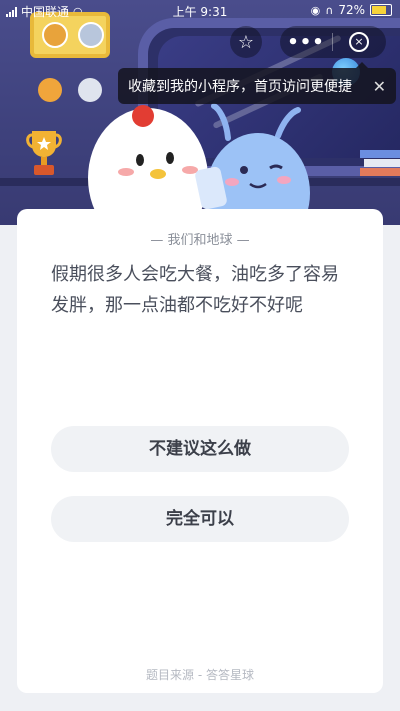  I want to click on star-icon: ☆, so click(246, 42).